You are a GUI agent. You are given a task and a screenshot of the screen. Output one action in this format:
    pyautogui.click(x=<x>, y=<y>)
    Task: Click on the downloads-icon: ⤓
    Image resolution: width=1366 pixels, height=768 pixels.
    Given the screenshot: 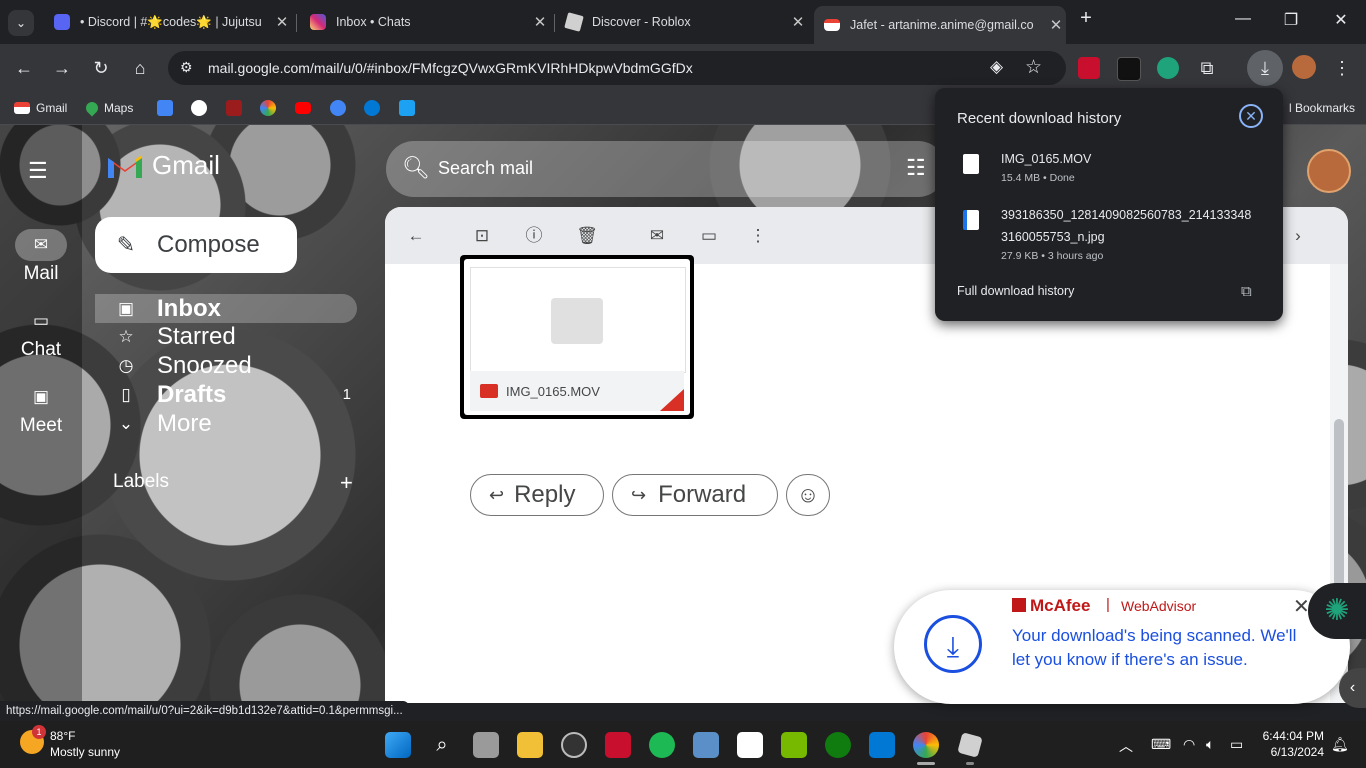 What is the action you would take?
    pyautogui.click(x=1265, y=68)
    